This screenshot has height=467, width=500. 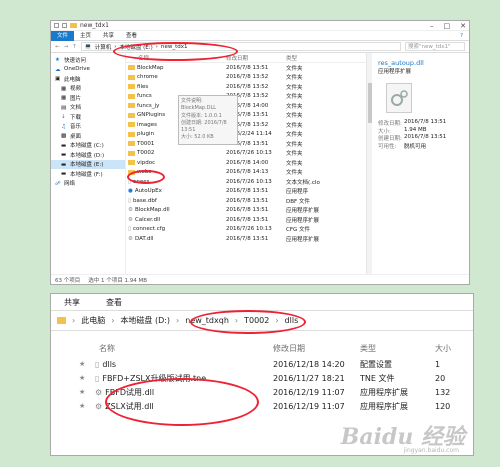 I want to click on file-row: funcs_jy 2016/7/8 14:00 文件夹, so click(x=246, y=106).